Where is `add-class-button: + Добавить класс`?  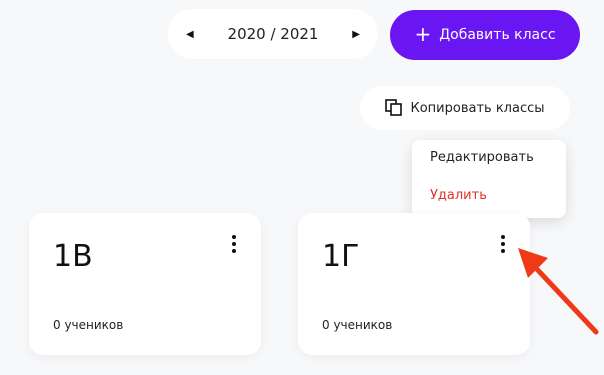 add-class-button: + Добавить класс is located at coordinates (485, 35).